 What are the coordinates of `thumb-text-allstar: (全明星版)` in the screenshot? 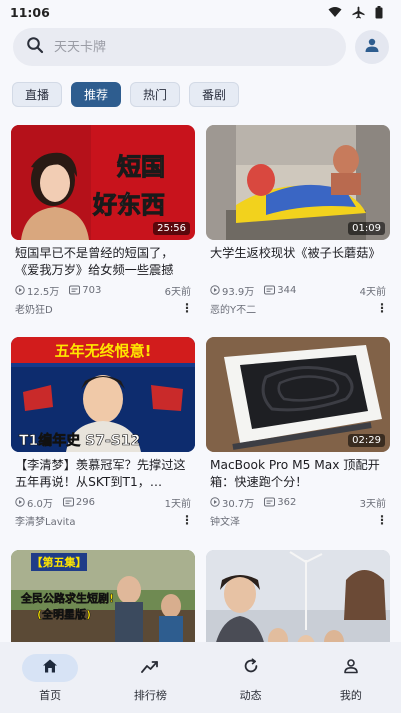 It's located at (64, 614).